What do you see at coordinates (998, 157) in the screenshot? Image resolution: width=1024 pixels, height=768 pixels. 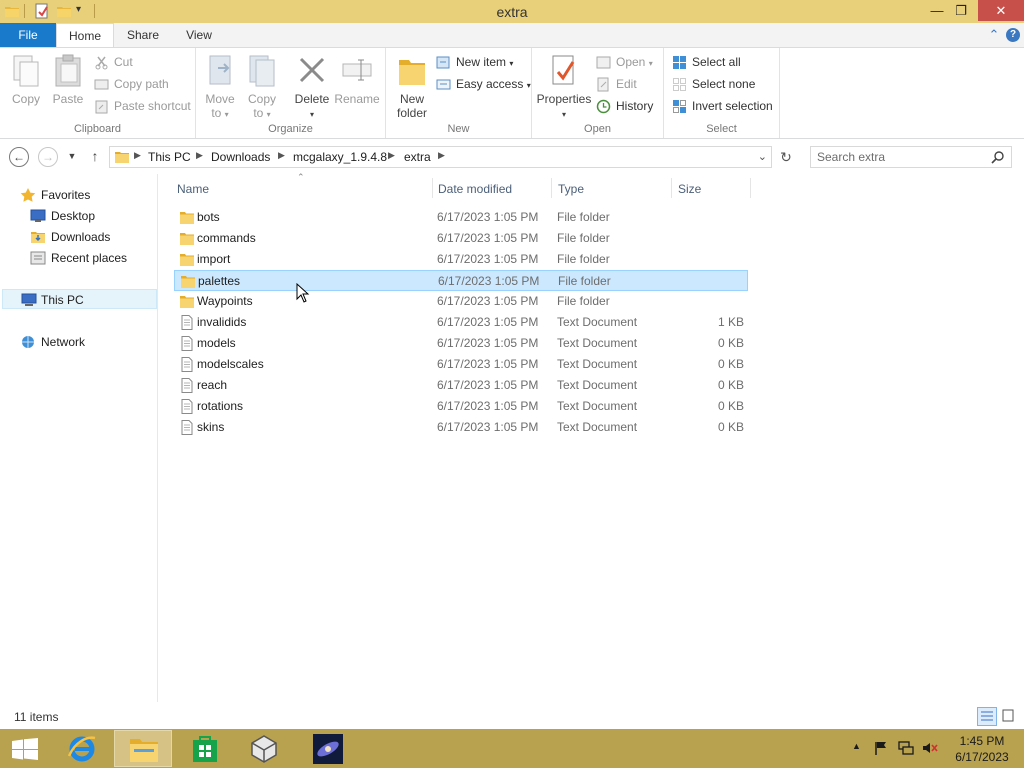 I see `search-icon` at bounding box center [998, 157].